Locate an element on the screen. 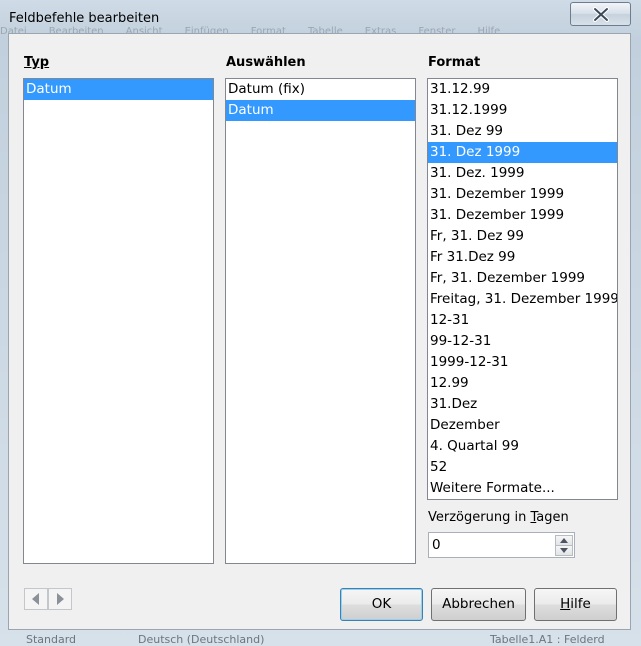 The height and width of the screenshot is (646, 641). delay-label: Verzögerung in Tagen is located at coordinates (498, 517).